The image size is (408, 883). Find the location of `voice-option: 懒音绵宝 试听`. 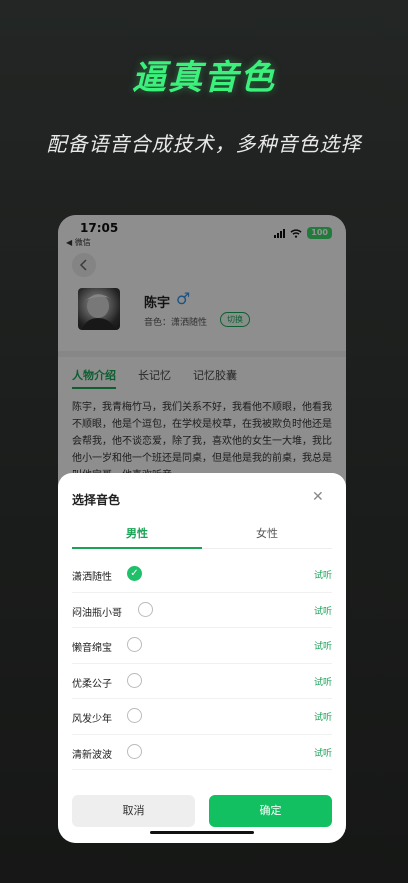

voice-option: 懒音绵宝 试听 is located at coordinates (202, 646).